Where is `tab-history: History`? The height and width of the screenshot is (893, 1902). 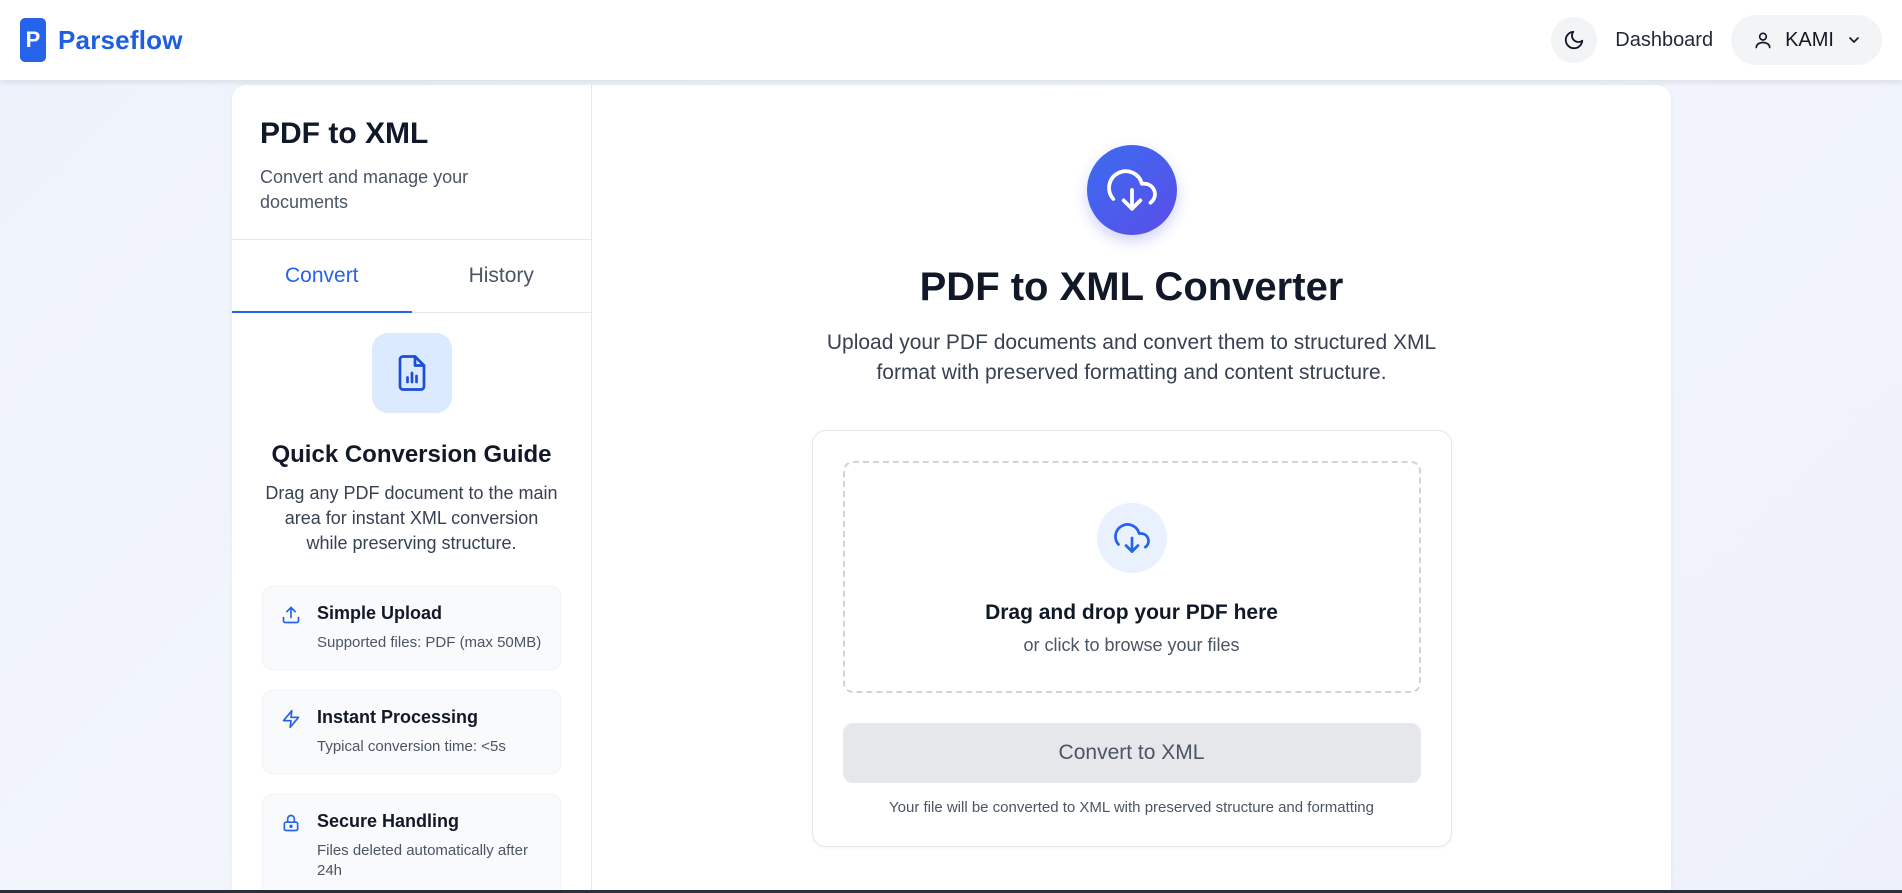 tab-history: History is located at coordinates (502, 276).